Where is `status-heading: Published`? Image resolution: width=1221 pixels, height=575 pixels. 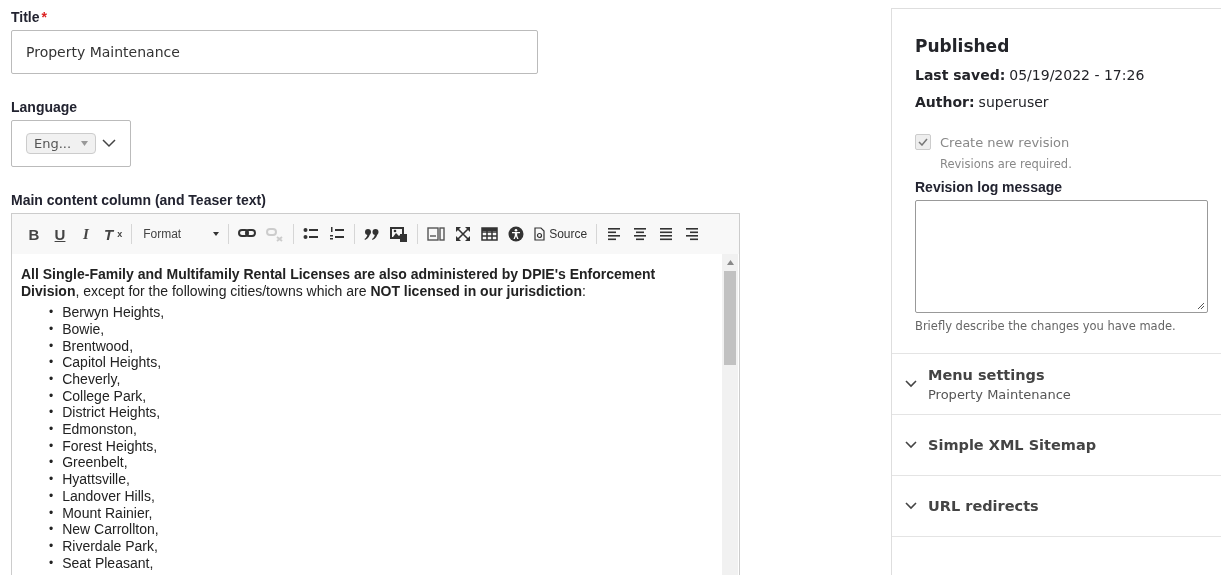 status-heading: Published is located at coordinates (963, 46).